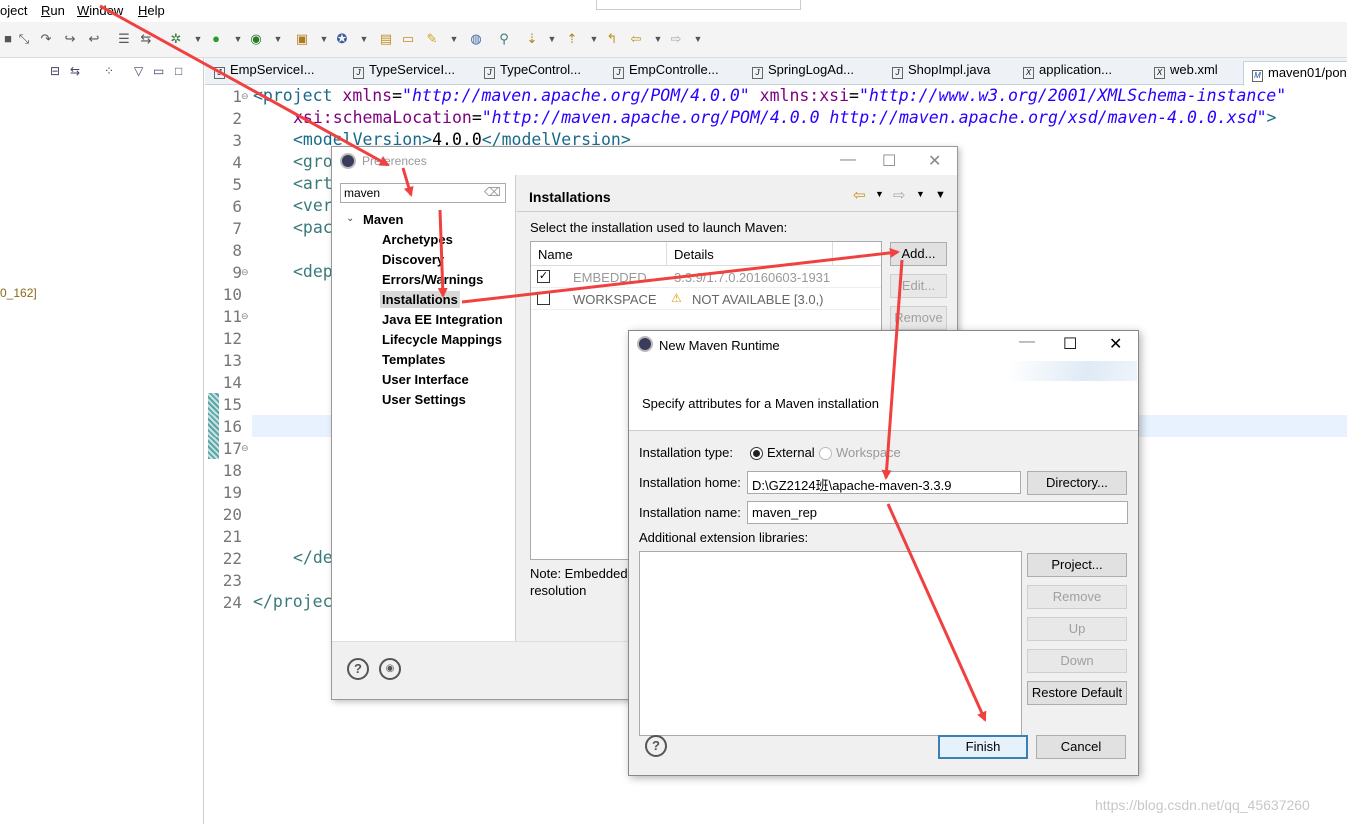 Image resolution: width=1347 pixels, height=824 pixels. What do you see at coordinates (936, 612) in the screenshot?
I see `arrow-to-finish` at bounding box center [936, 612].